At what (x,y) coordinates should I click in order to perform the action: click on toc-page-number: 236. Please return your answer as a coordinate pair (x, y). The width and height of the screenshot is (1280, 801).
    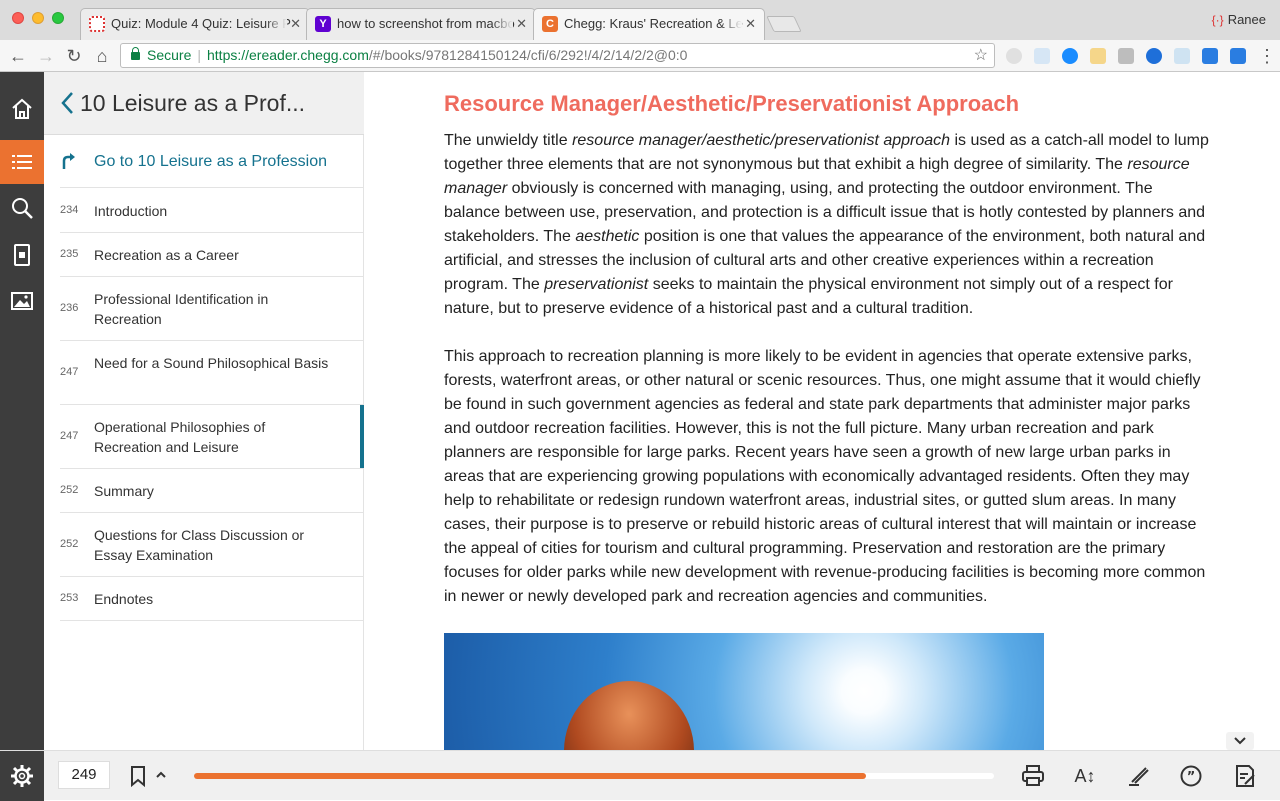
    Looking at the image, I should click on (69, 308).